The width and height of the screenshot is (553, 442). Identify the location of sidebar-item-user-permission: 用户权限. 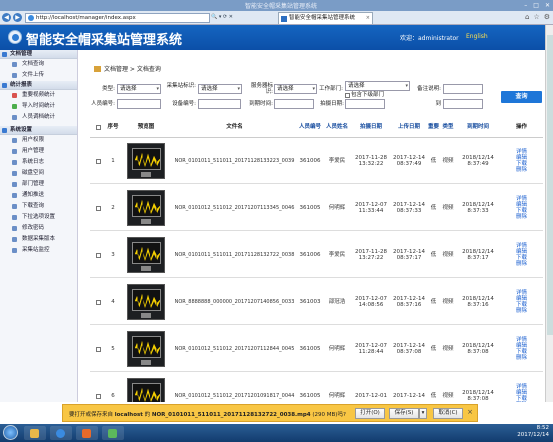
(38, 140).